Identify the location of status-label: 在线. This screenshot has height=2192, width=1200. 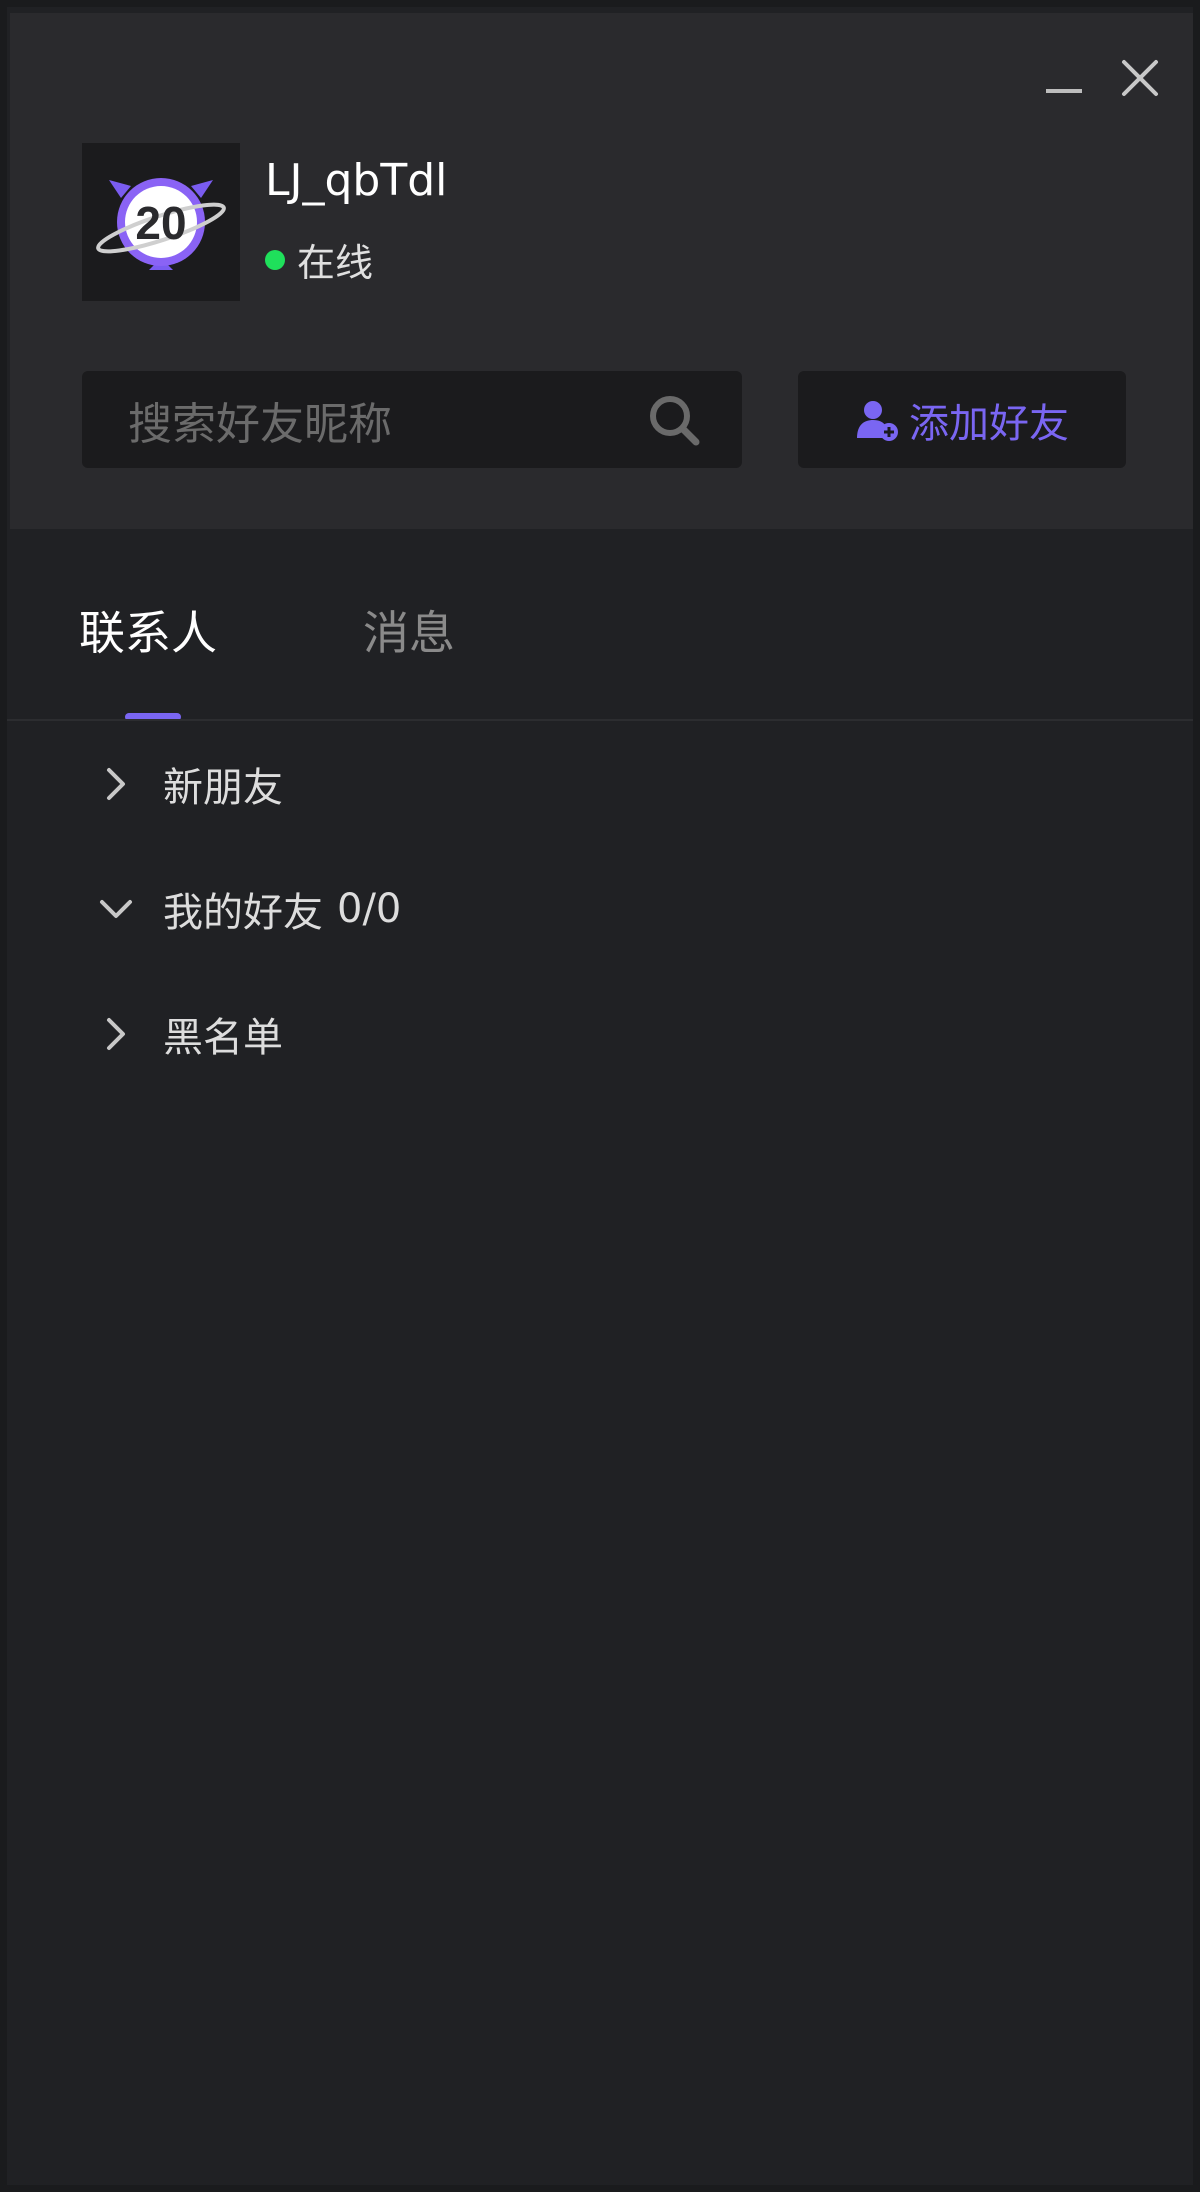
(335, 263).